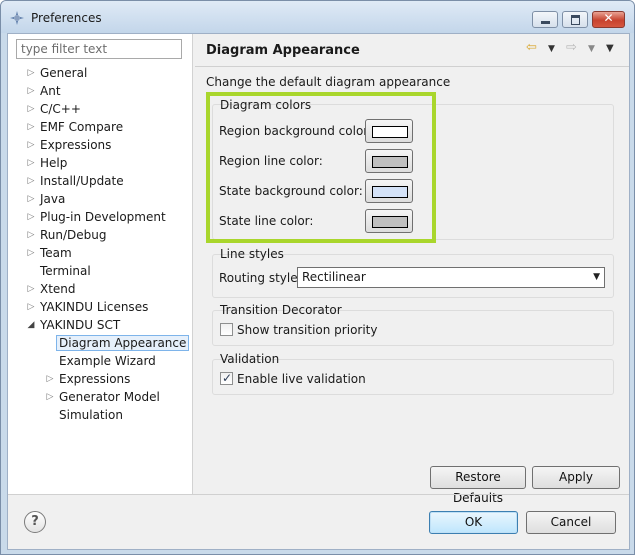 This screenshot has height=555, width=635. What do you see at coordinates (576, 477) in the screenshot?
I see `apply-button: Apply` at bounding box center [576, 477].